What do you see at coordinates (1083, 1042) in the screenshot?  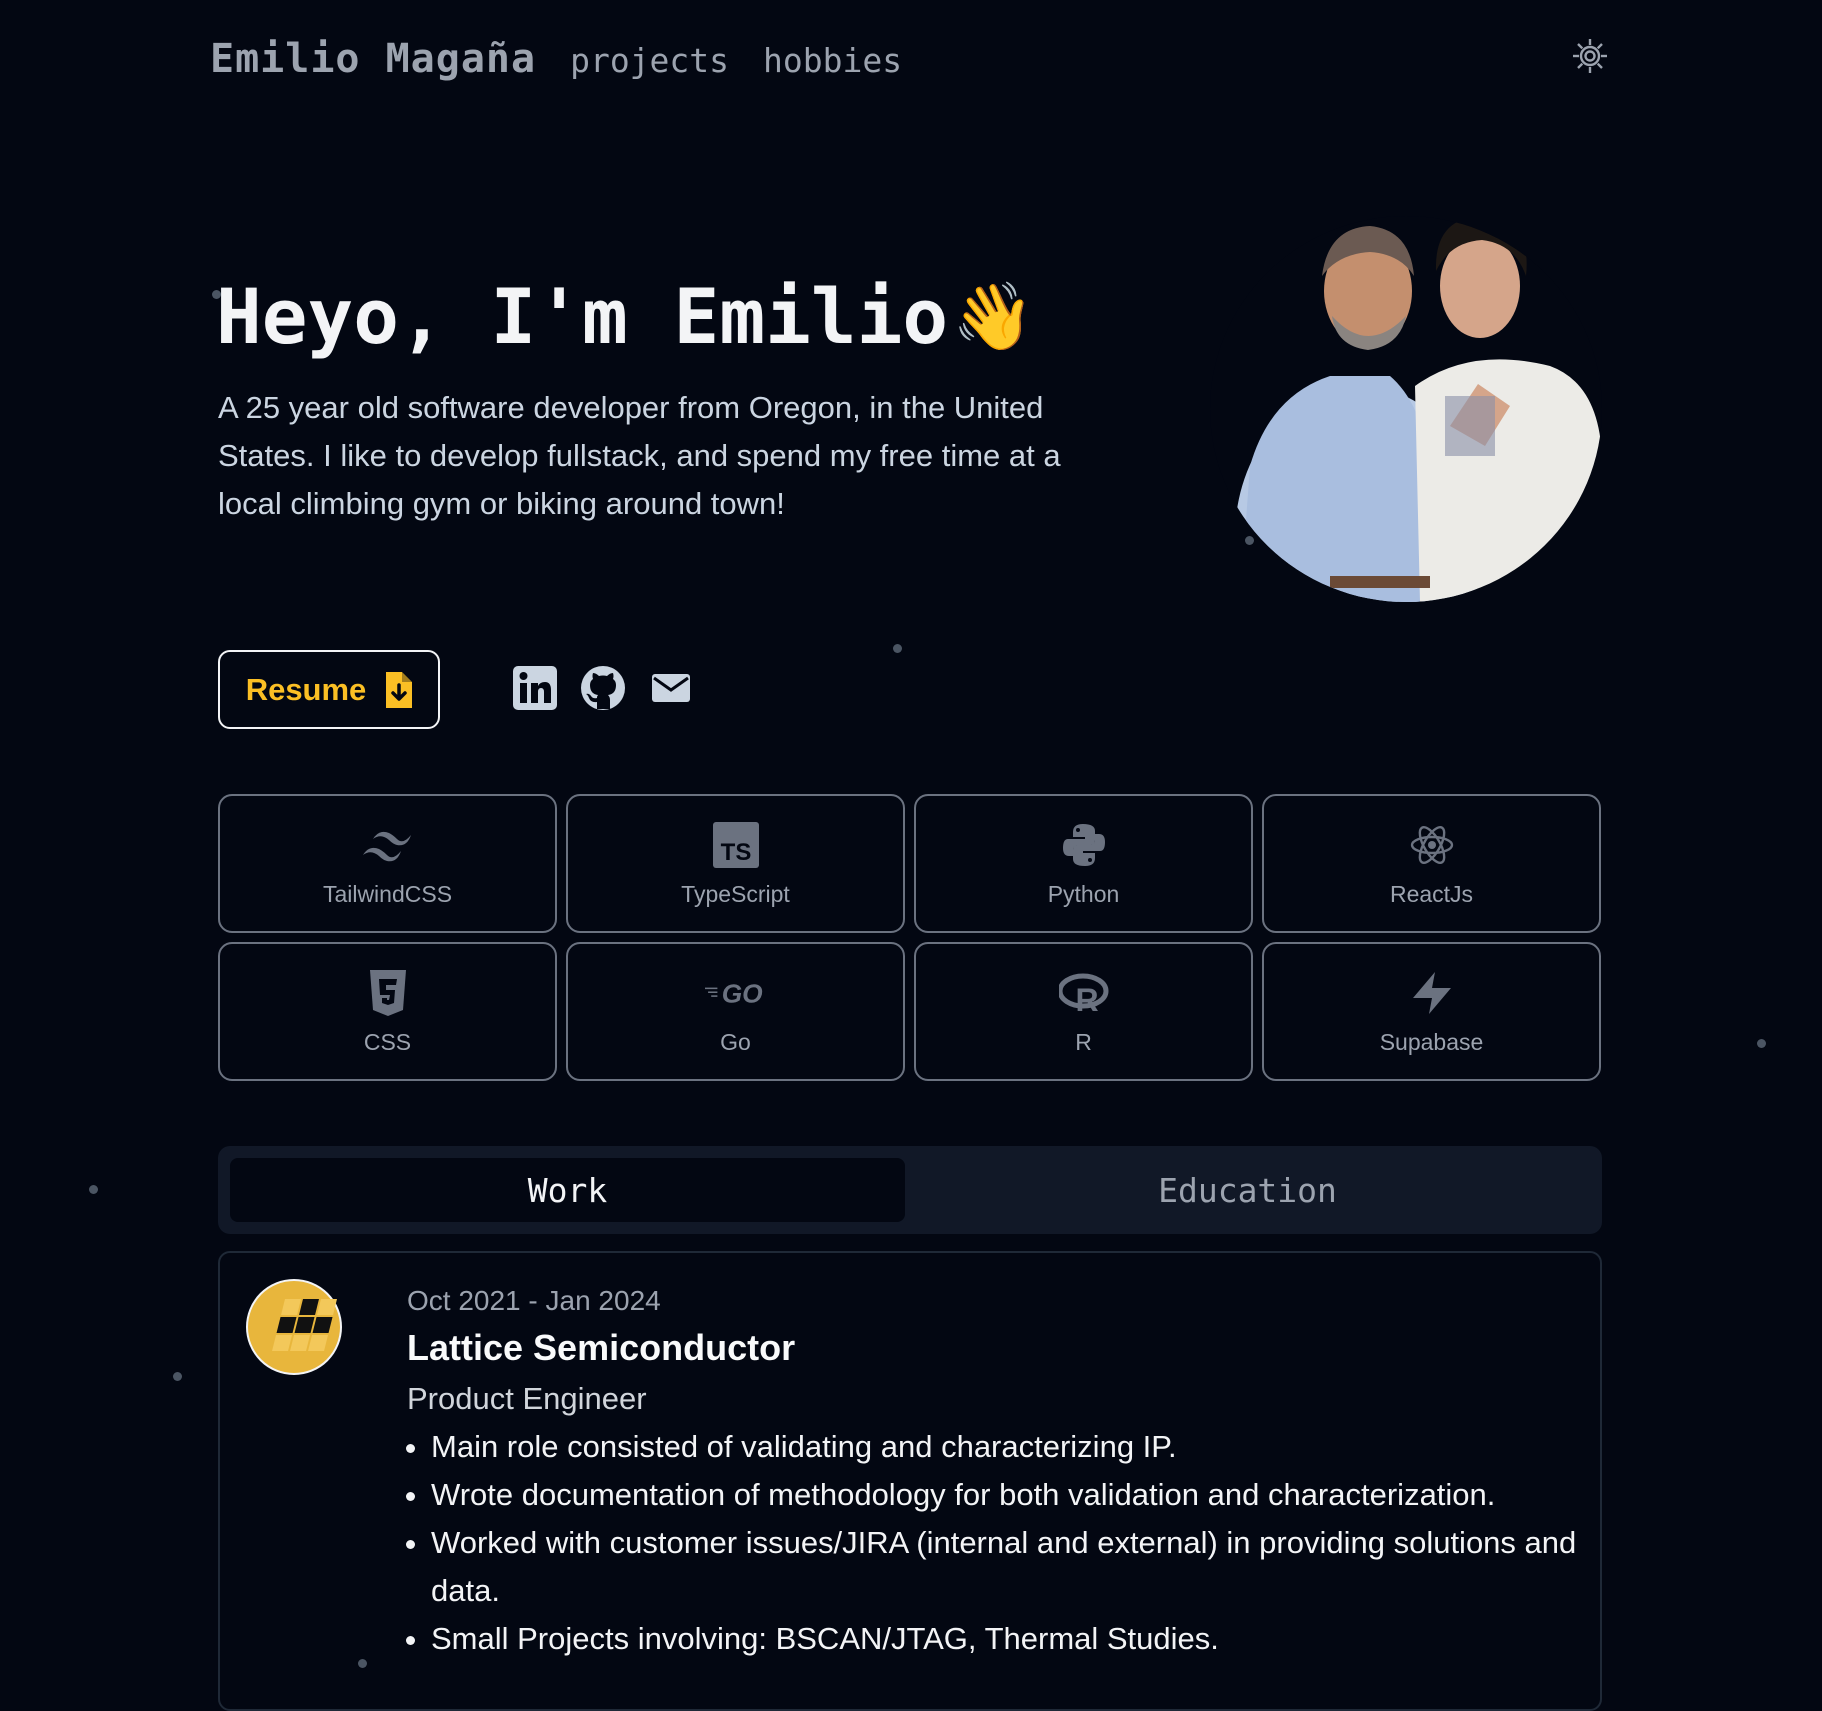 I see `skill-label: R` at bounding box center [1083, 1042].